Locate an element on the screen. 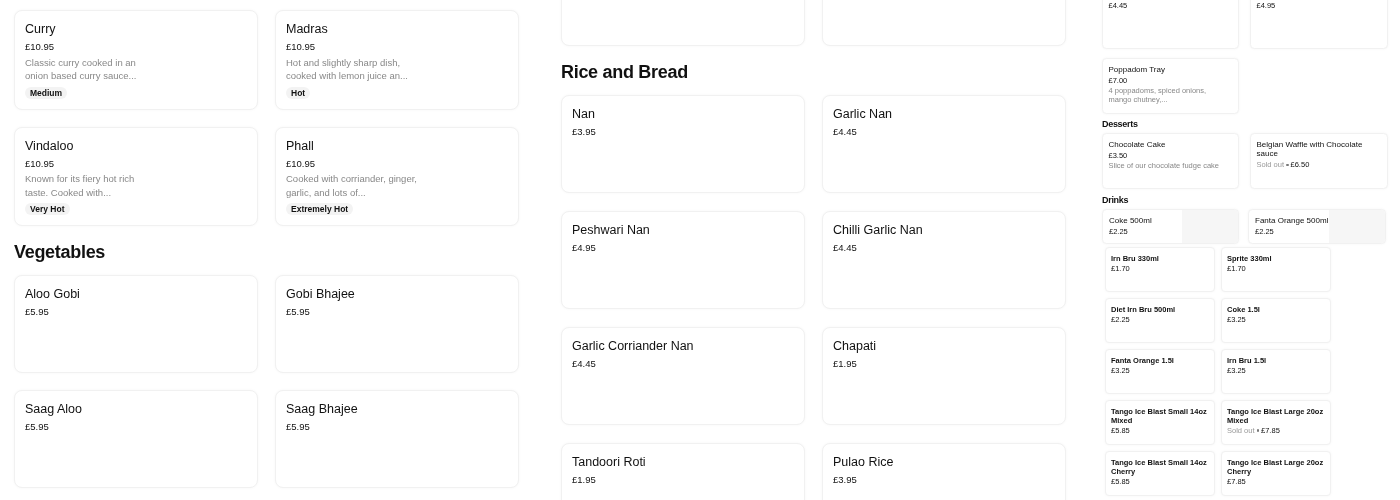 This screenshot has width=1400, height=500. card-background: Chilli Garlic Nan £4.45 is located at coordinates (944, 260).